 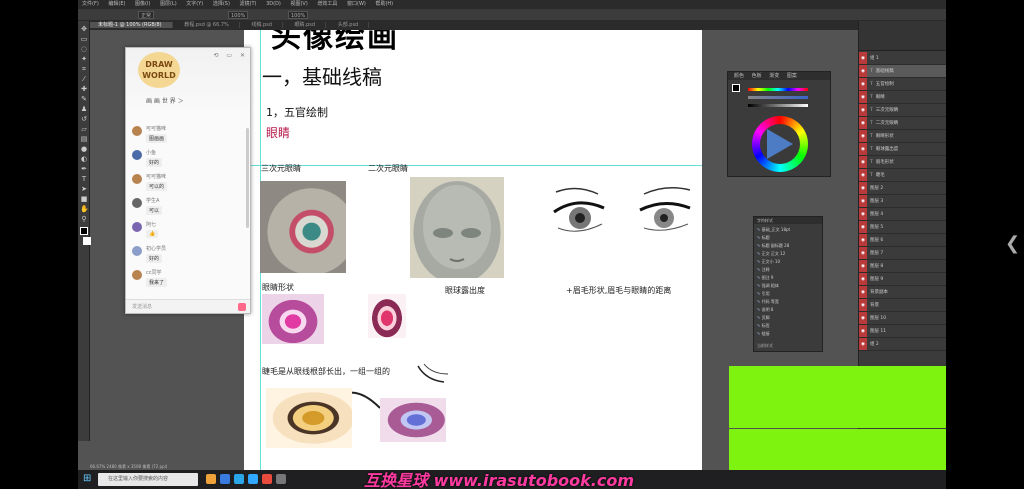 I want to click on eraser-tool-icon: ▱, so click(x=84, y=129).